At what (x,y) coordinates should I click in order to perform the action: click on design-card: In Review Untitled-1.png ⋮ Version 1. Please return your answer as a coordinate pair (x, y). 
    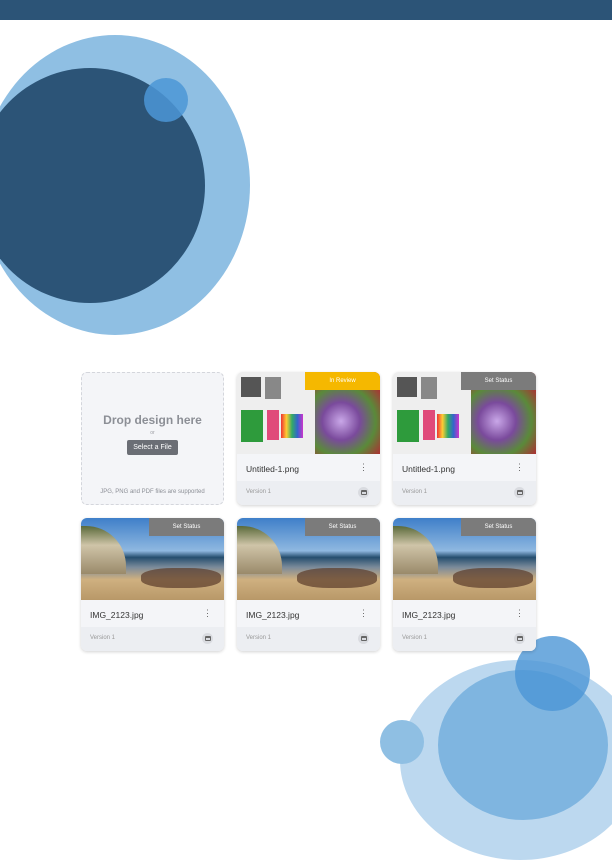
    Looking at the image, I should click on (308, 438).